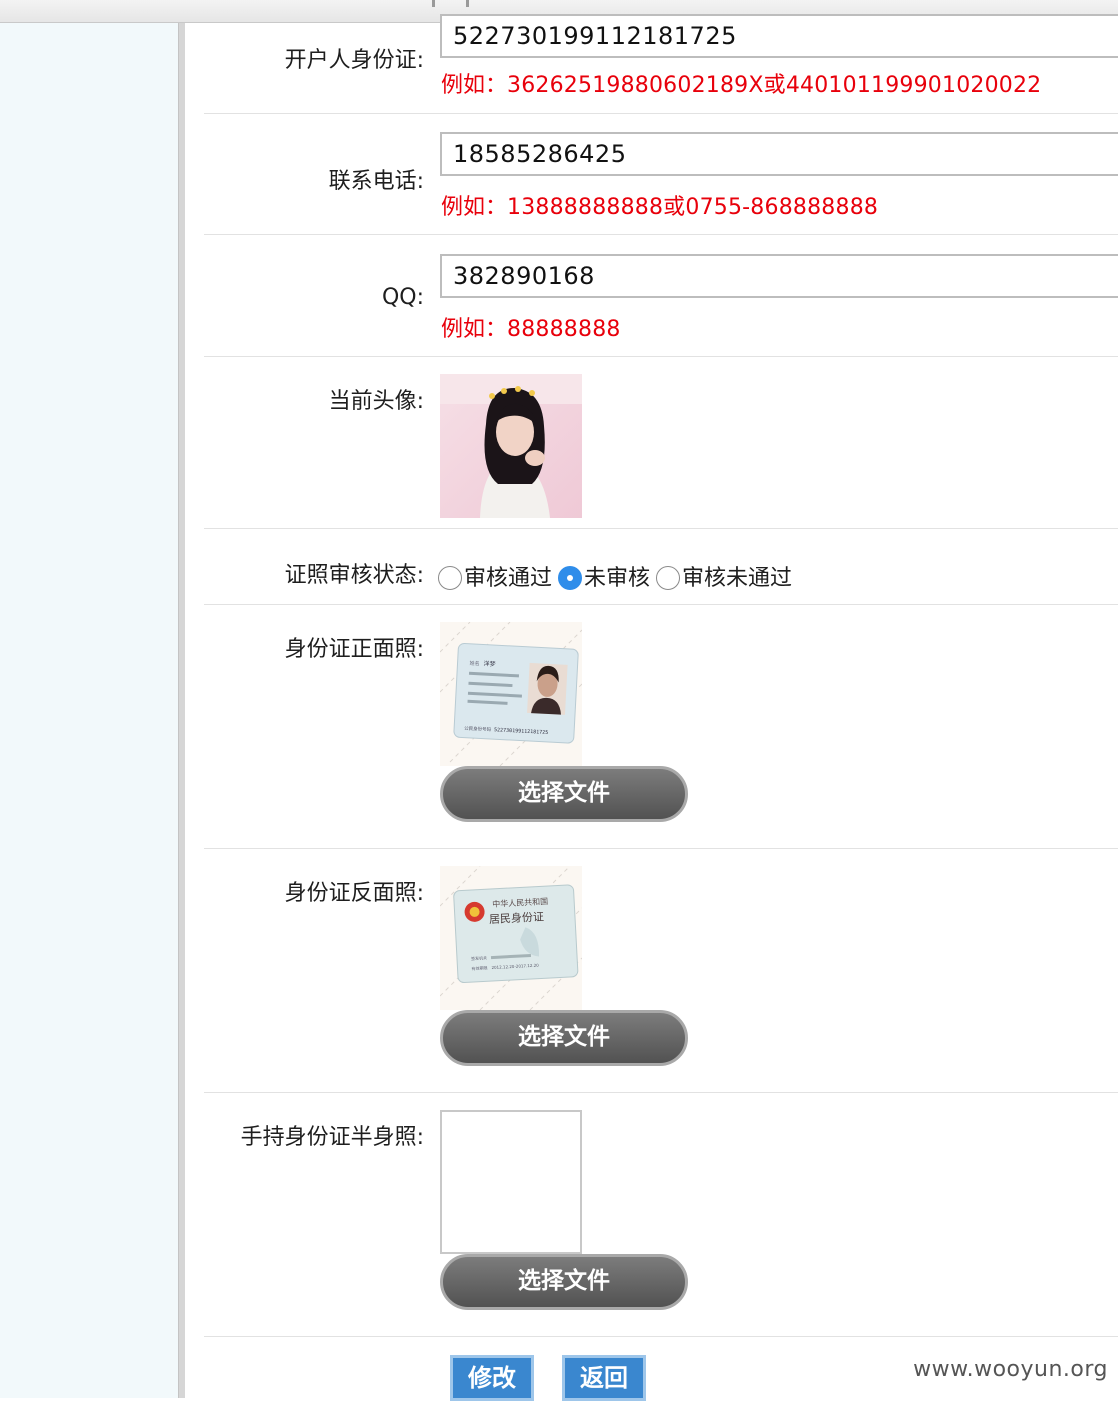  I want to click on id-card-input: 522730199112181725, so click(779, 36).